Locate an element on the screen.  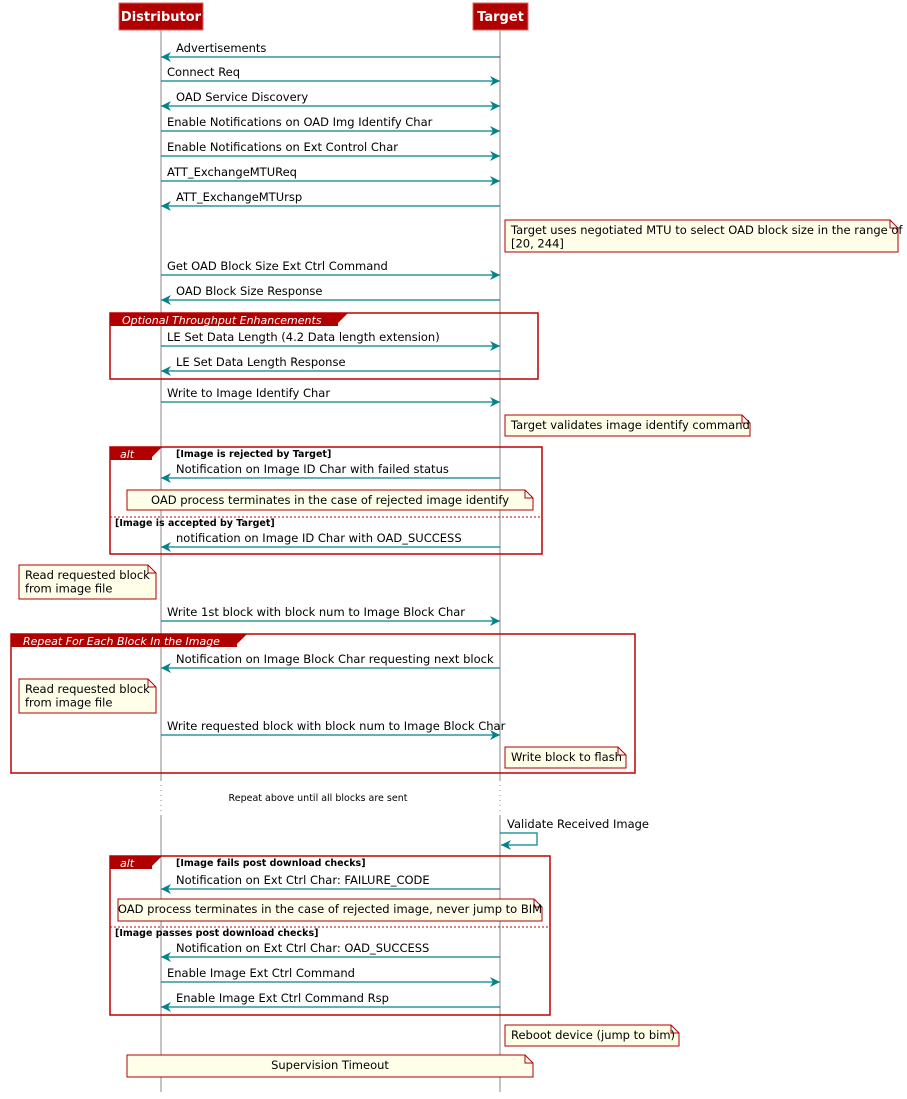
note-text: Write block to flash is located at coordinates (566, 757).